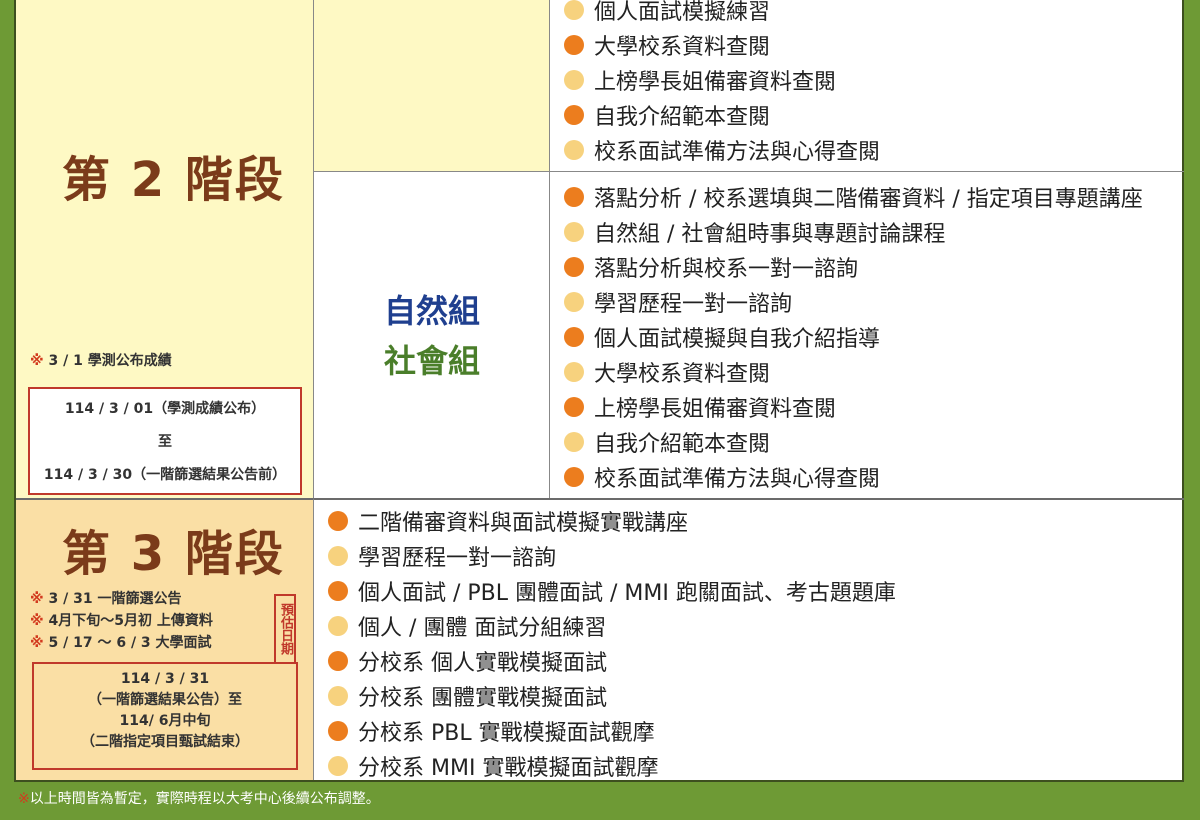  I want to click on stage3-note-text: 3 / 31 一階篩選公告, so click(112, 599).